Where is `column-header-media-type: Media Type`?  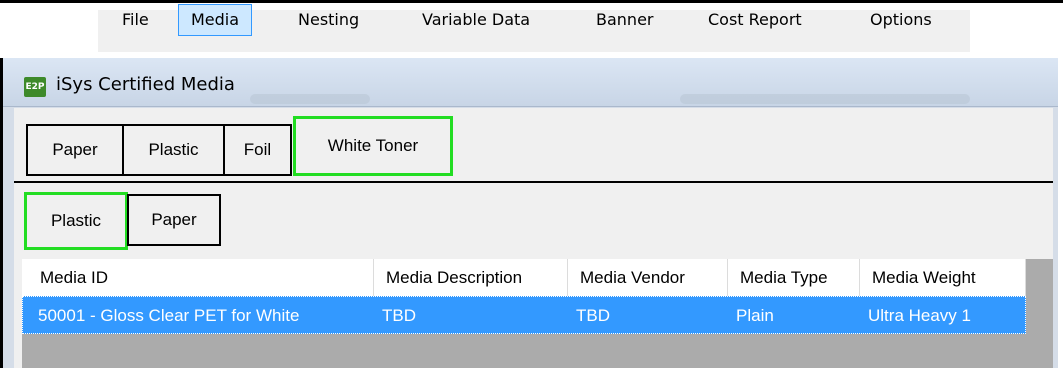
column-header-media-type: Media Type is located at coordinates (794, 277).